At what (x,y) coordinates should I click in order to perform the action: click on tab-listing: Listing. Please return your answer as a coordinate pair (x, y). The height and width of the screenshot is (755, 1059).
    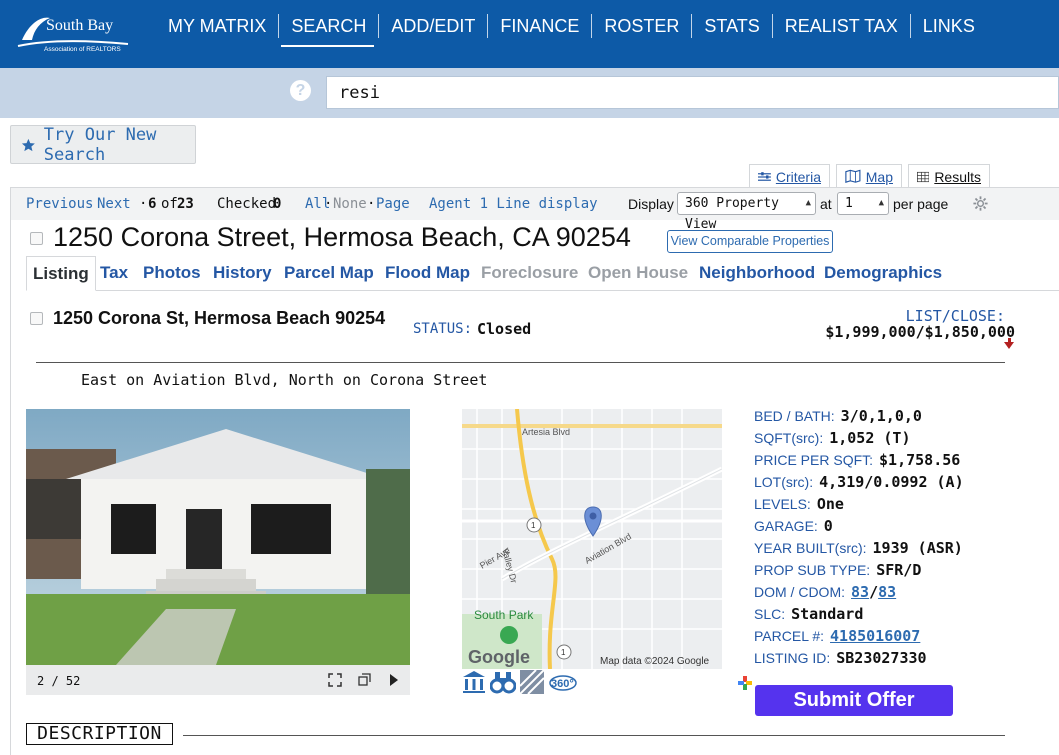
    Looking at the image, I should click on (61, 273).